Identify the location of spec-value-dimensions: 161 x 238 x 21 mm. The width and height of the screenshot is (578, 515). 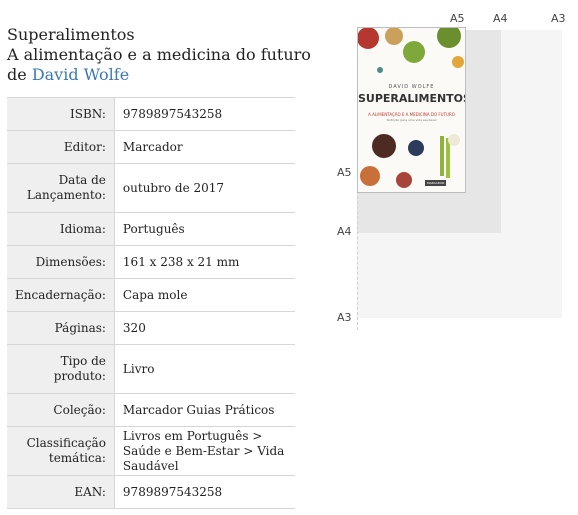
(204, 262).